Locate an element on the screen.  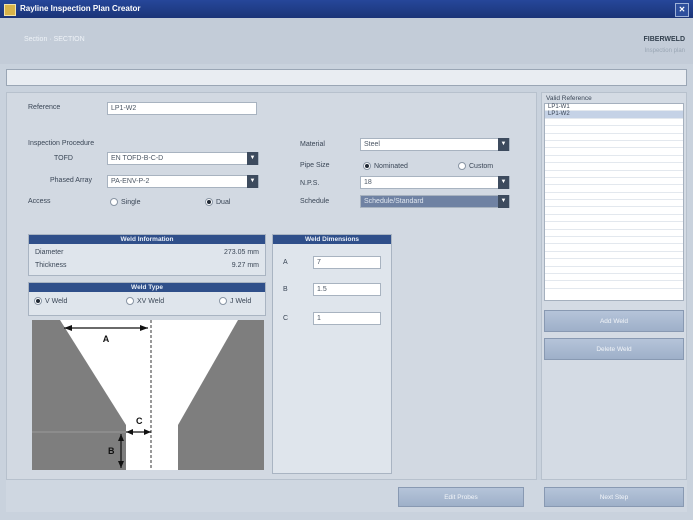
weld-type-title: Weld Type is located at coordinates (147, 287).